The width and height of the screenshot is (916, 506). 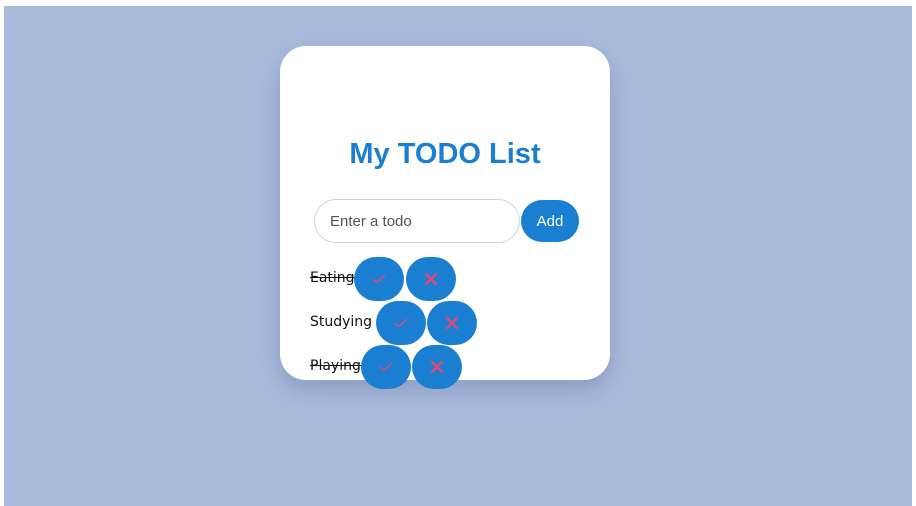 What do you see at coordinates (445, 154) in the screenshot?
I see `page-title: My TODO List` at bounding box center [445, 154].